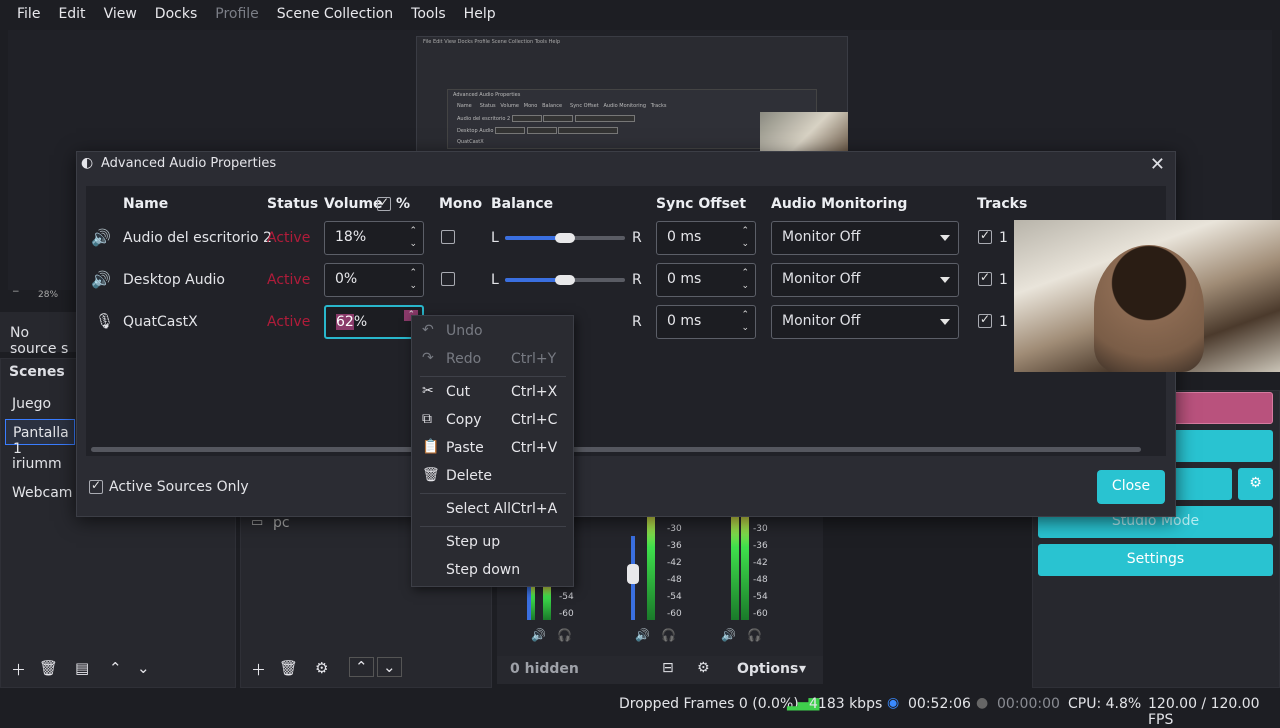 This screenshot has height=728, width=1280. What do you see at coordinates (1157, 164) in the screenshot?
I see `close-icon: ✕` at bounding box center [1157, 164].